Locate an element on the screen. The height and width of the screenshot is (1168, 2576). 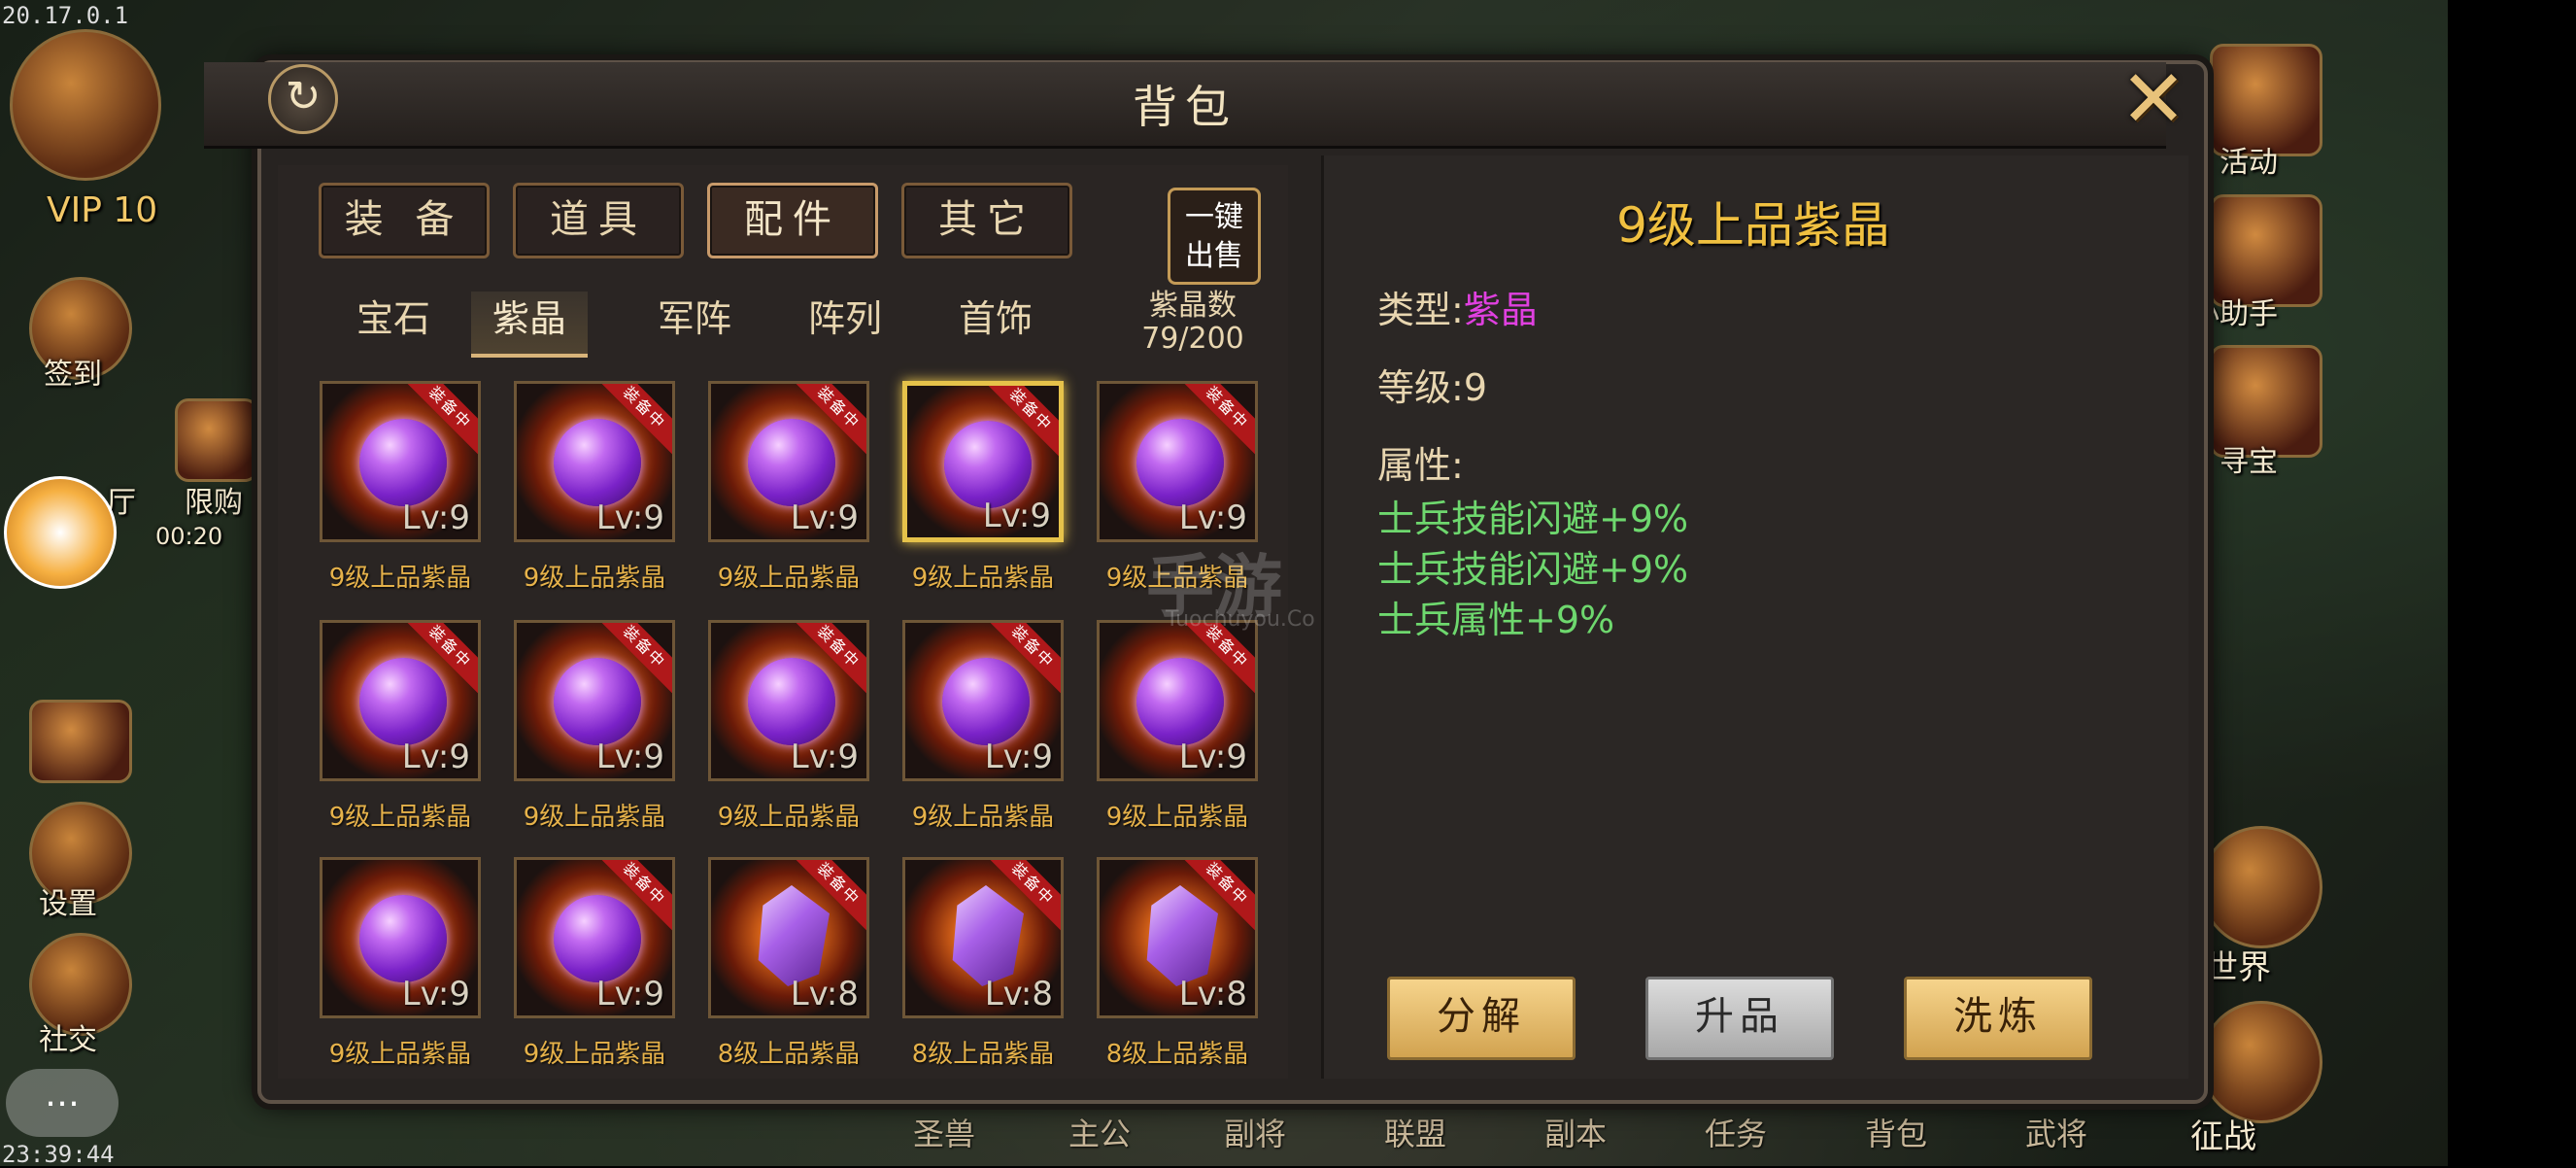
attribute-line: 士兵属性+9% is located at coordinates (1496, 620).